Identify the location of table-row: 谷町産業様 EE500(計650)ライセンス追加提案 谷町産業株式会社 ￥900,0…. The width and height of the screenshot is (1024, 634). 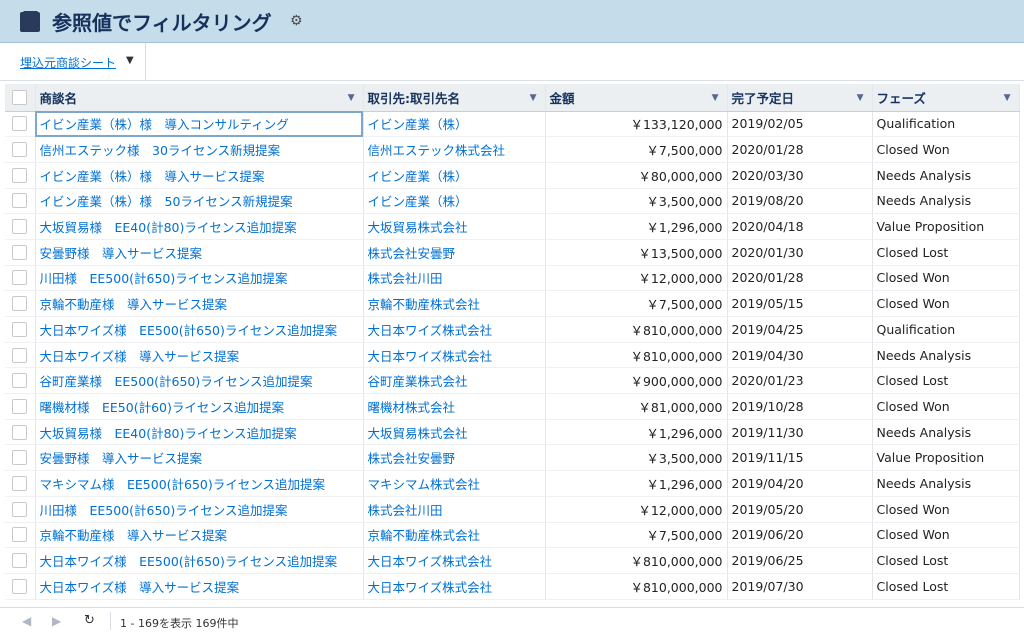
(512, 381).